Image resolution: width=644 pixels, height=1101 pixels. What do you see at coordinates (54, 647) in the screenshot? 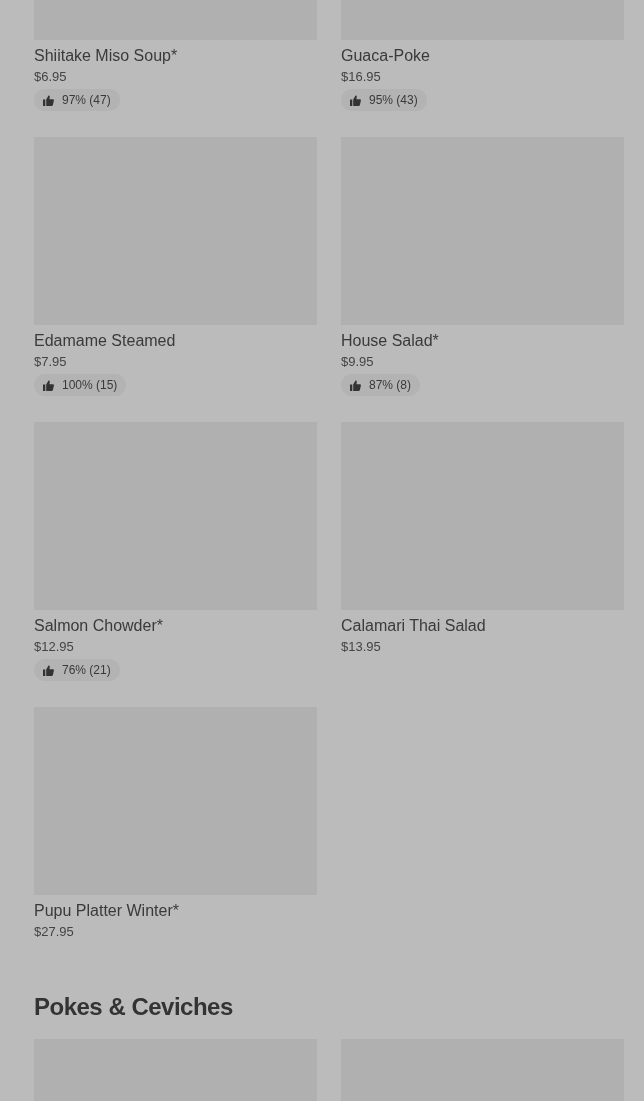
I see `dish-price: $12.95` at bounding box center [54, 647].